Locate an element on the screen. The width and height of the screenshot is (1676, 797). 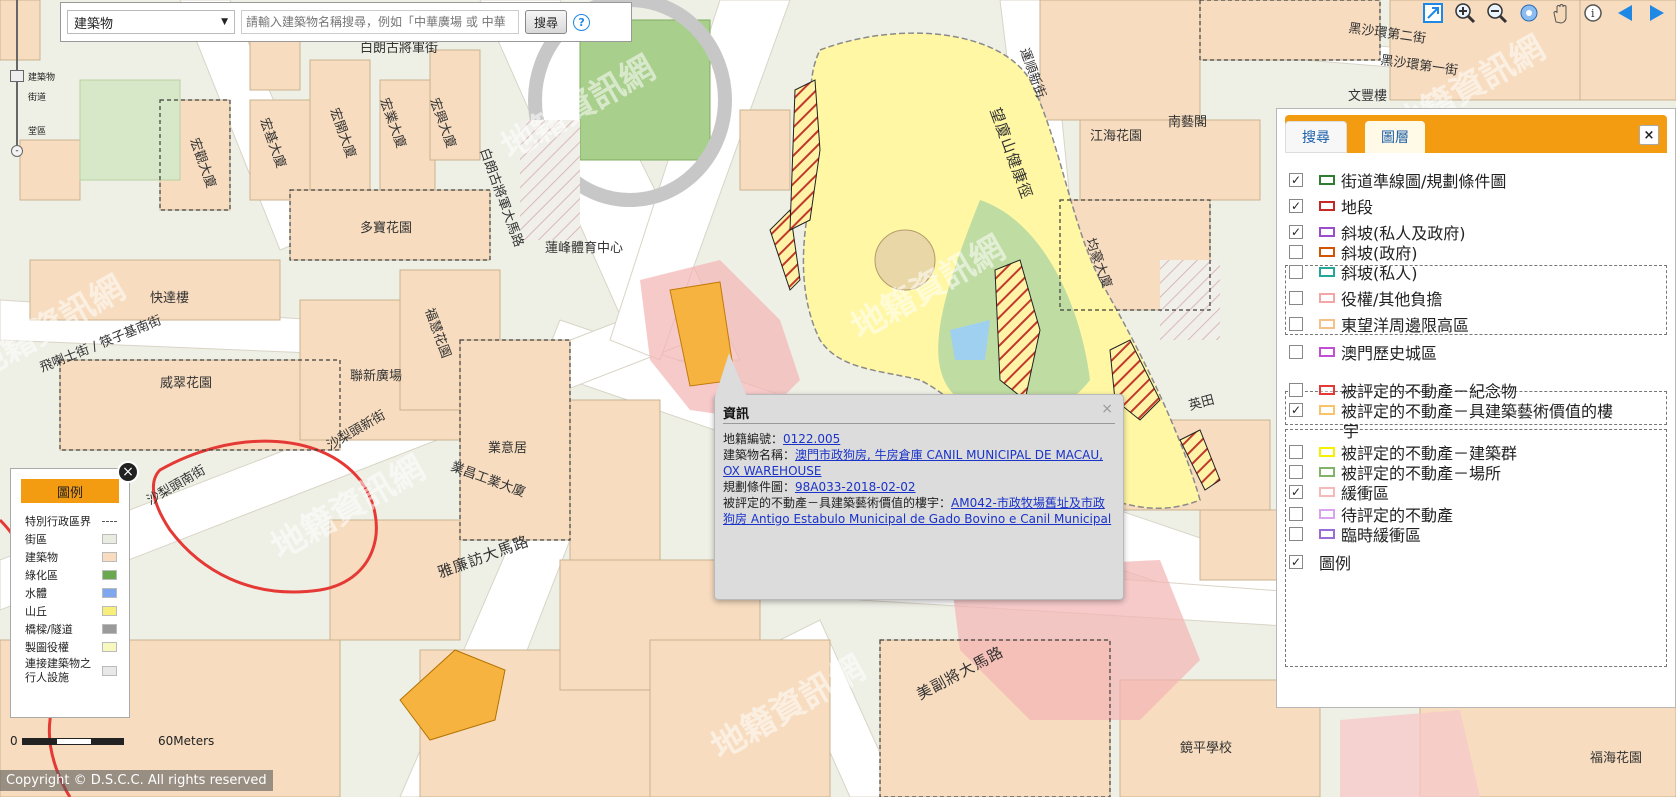
popup-plan-row: 規劃條件圖：98A033-2018-02-02 is located at coordinates (918, 487).